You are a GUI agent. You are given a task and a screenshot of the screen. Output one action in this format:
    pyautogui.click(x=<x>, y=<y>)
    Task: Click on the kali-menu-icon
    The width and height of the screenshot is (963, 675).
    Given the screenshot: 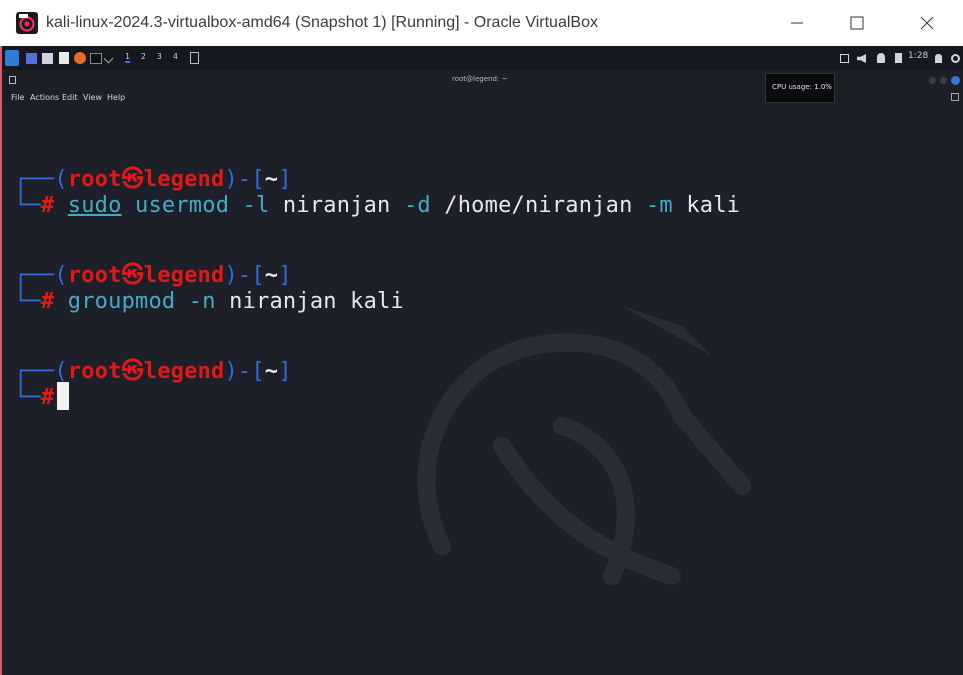 What is the action you would take?
    pyautogui.click(x=12, y=58)
    